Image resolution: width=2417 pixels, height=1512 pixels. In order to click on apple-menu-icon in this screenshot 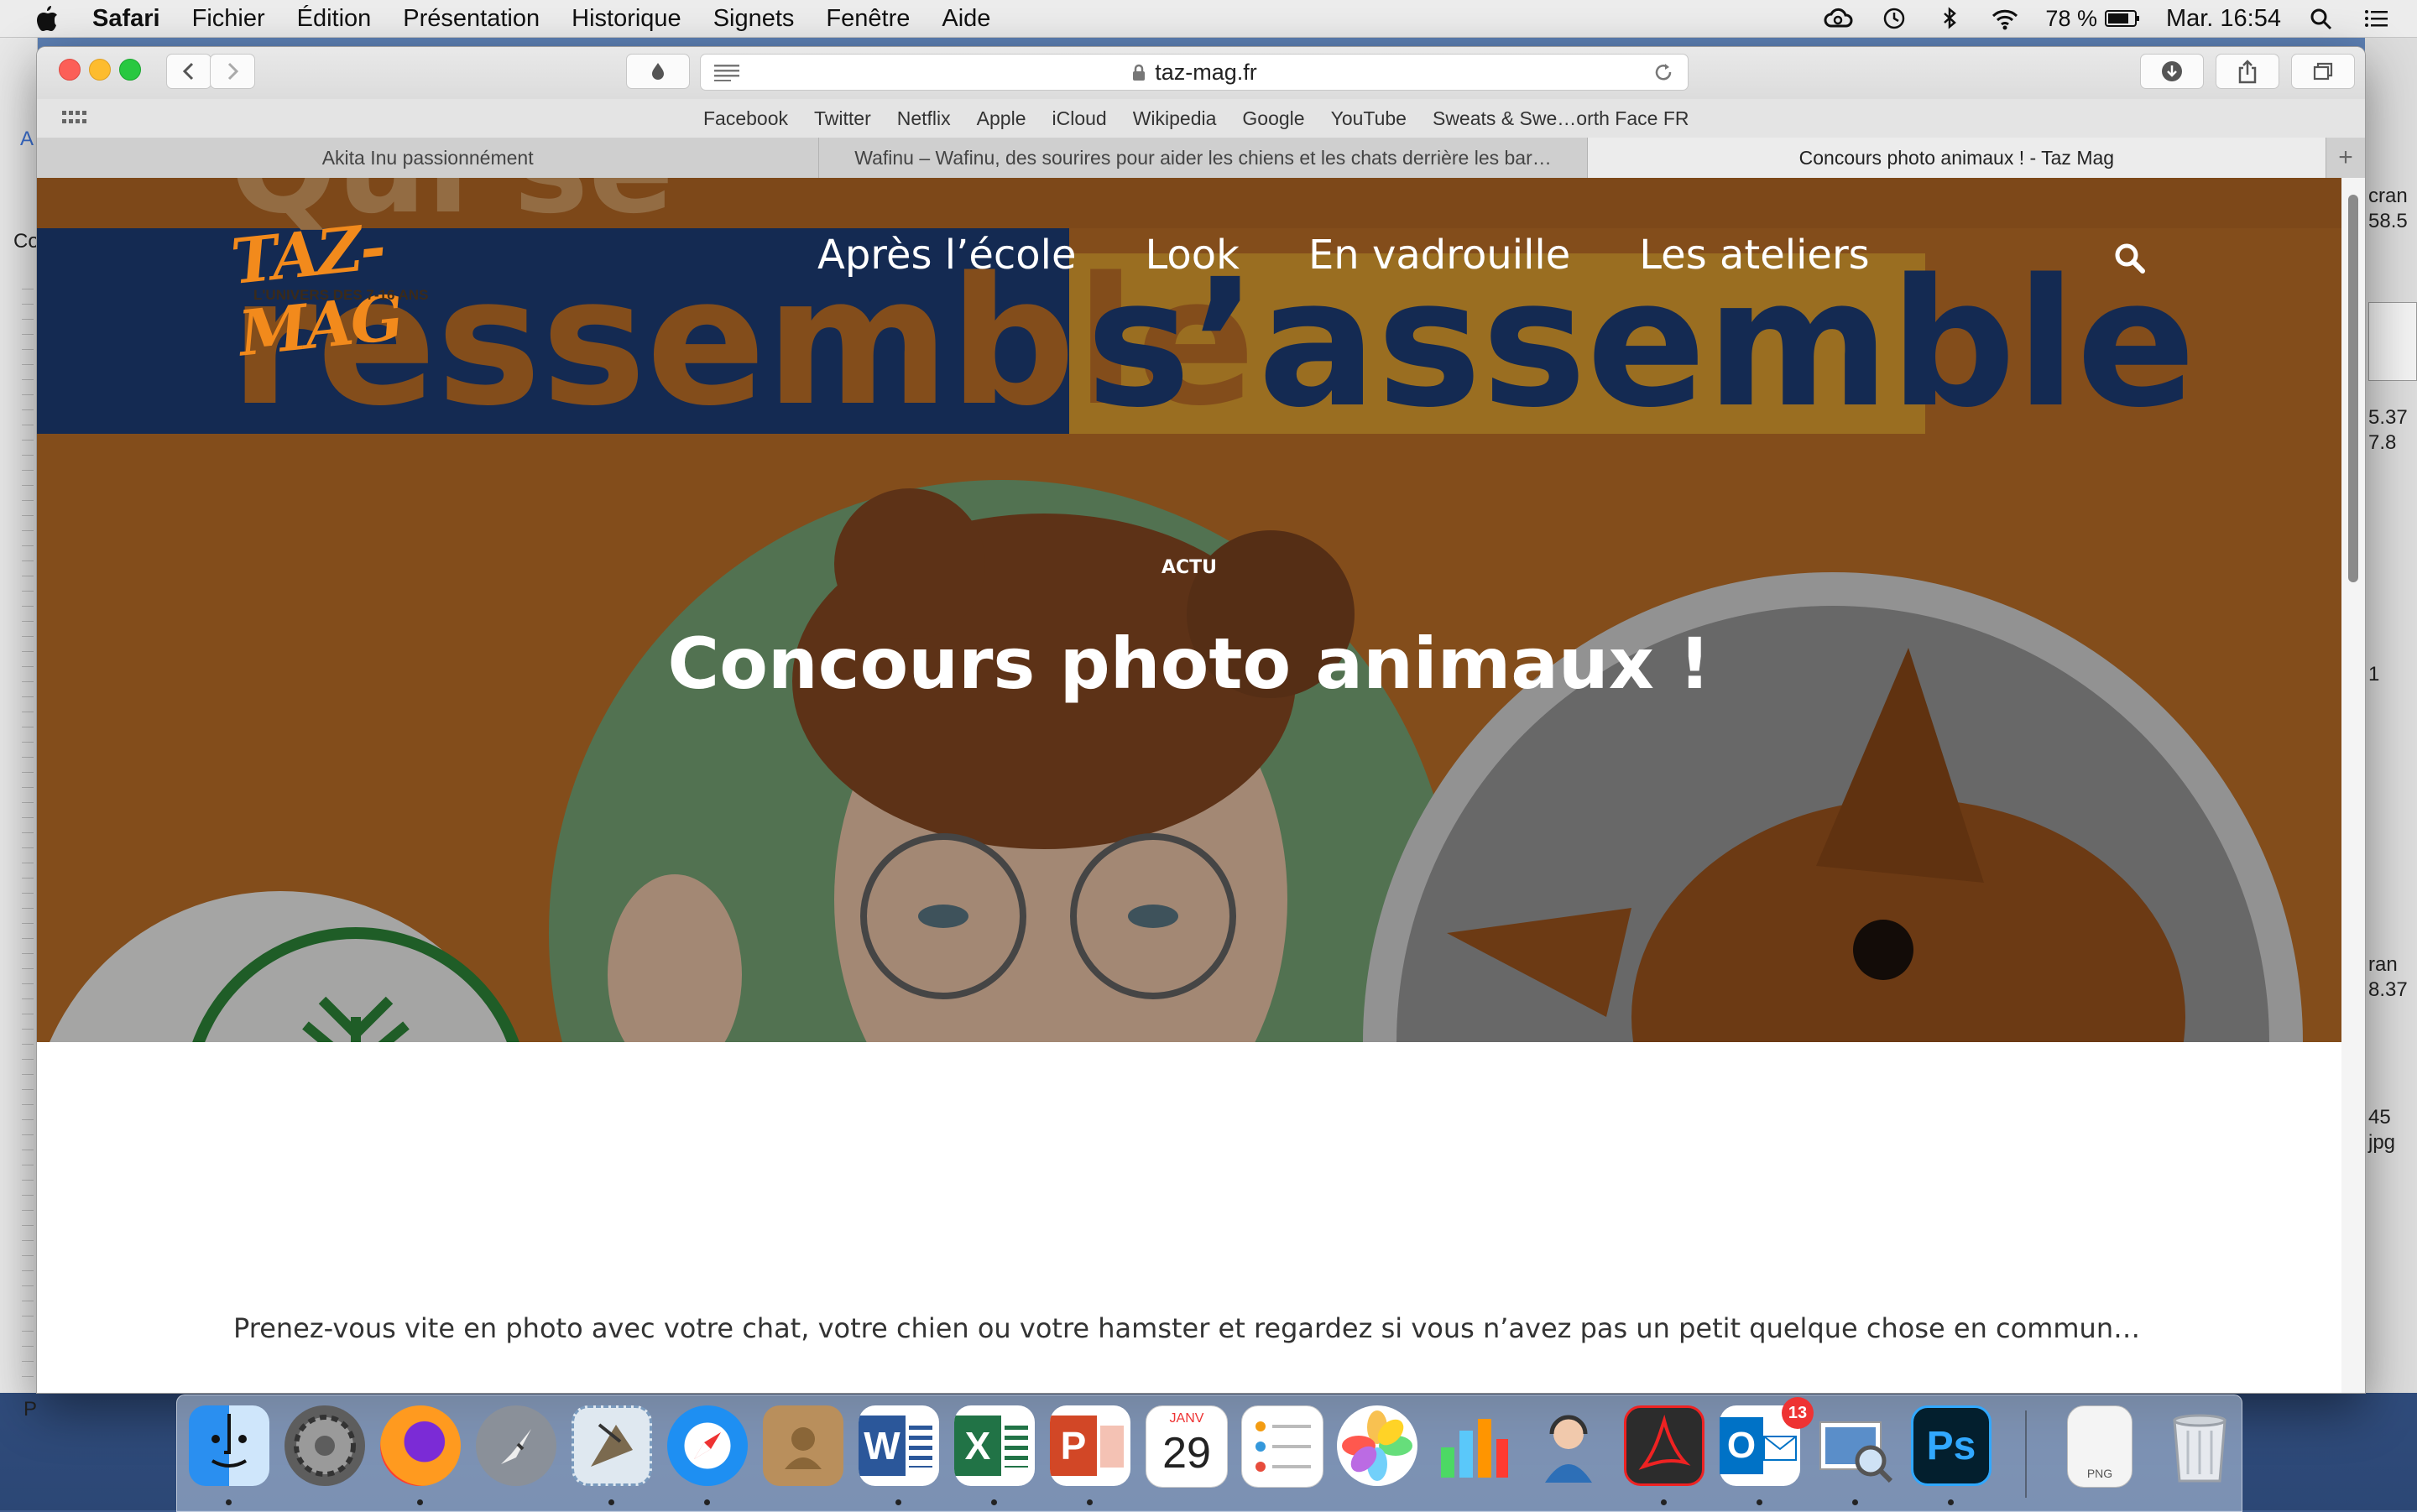, I will do `click(47, 18)`.